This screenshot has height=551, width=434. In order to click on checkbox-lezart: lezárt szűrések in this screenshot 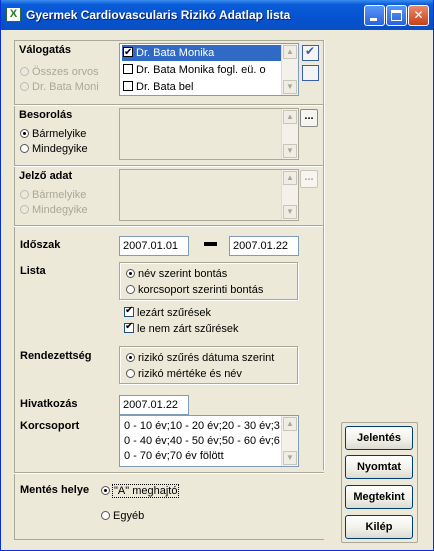, I will do `click(167, 312)`.